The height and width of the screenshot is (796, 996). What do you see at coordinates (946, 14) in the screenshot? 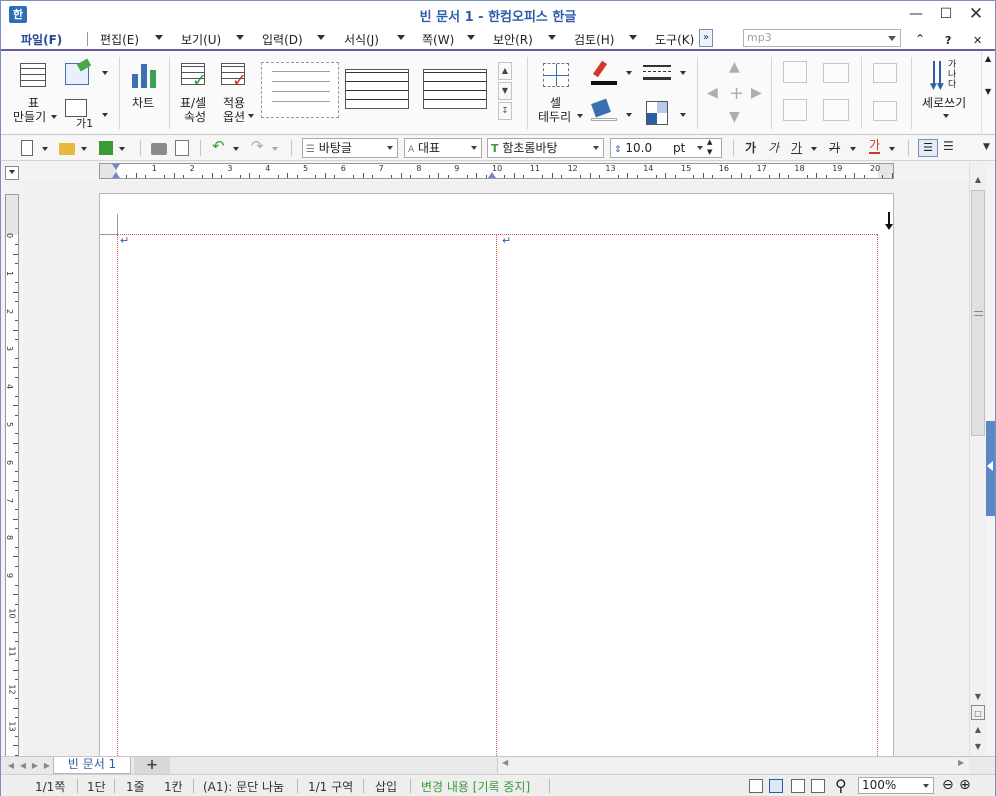
I see `maximize-button: ☐` at bounding box center [946, 14].